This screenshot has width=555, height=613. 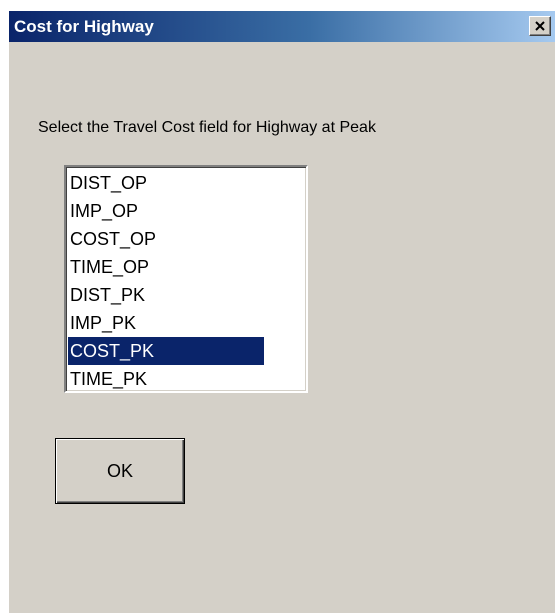 I want to click on list-item: TIME_PK, so click(x=166, y=377).